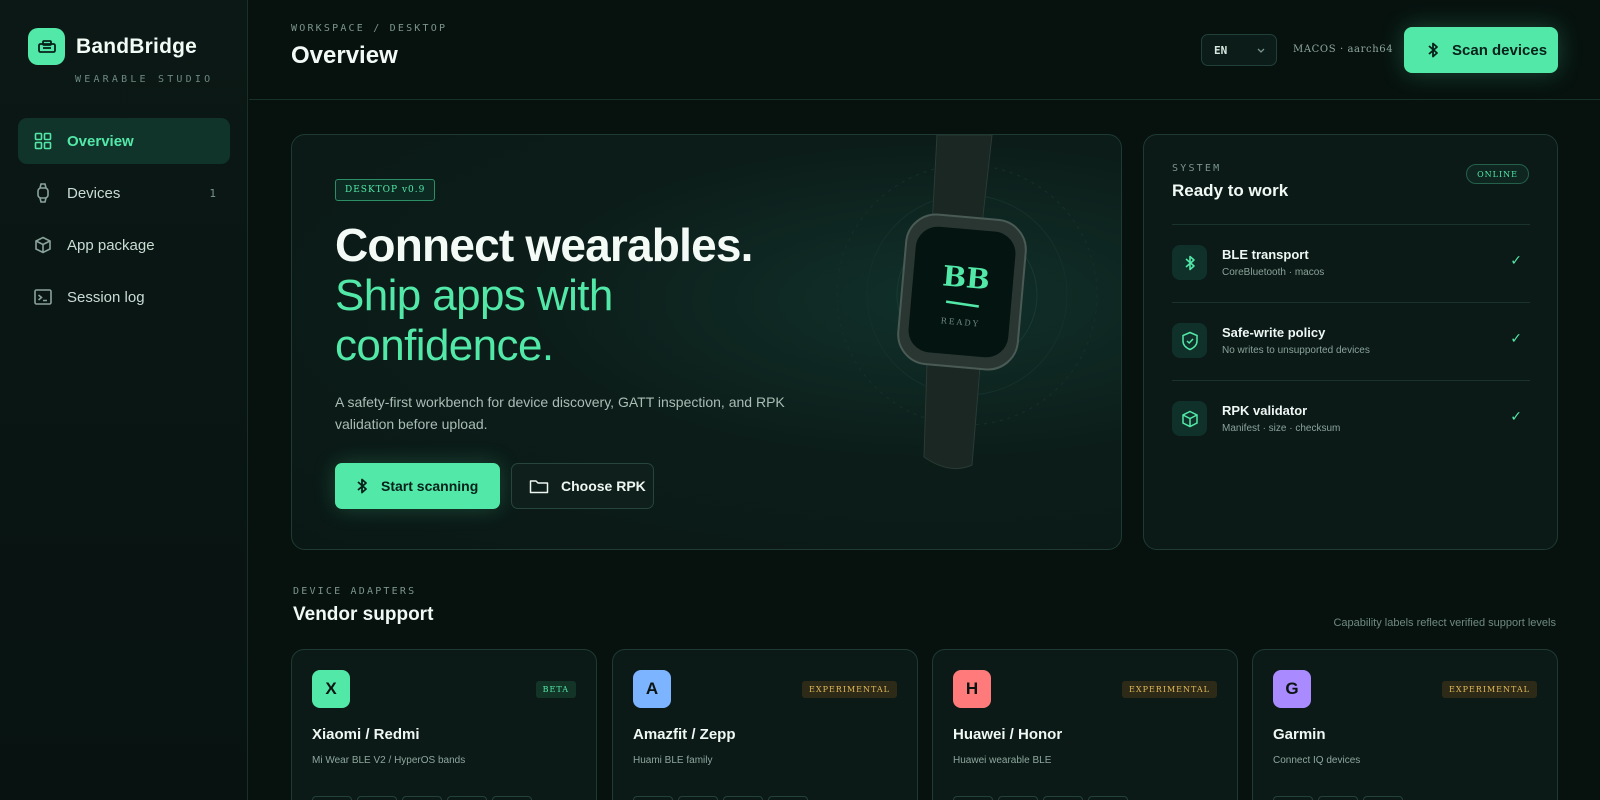  Describe the element at coordinates (1265, 410) in the screenshot. I see `check-name: RPK validator` at that location.